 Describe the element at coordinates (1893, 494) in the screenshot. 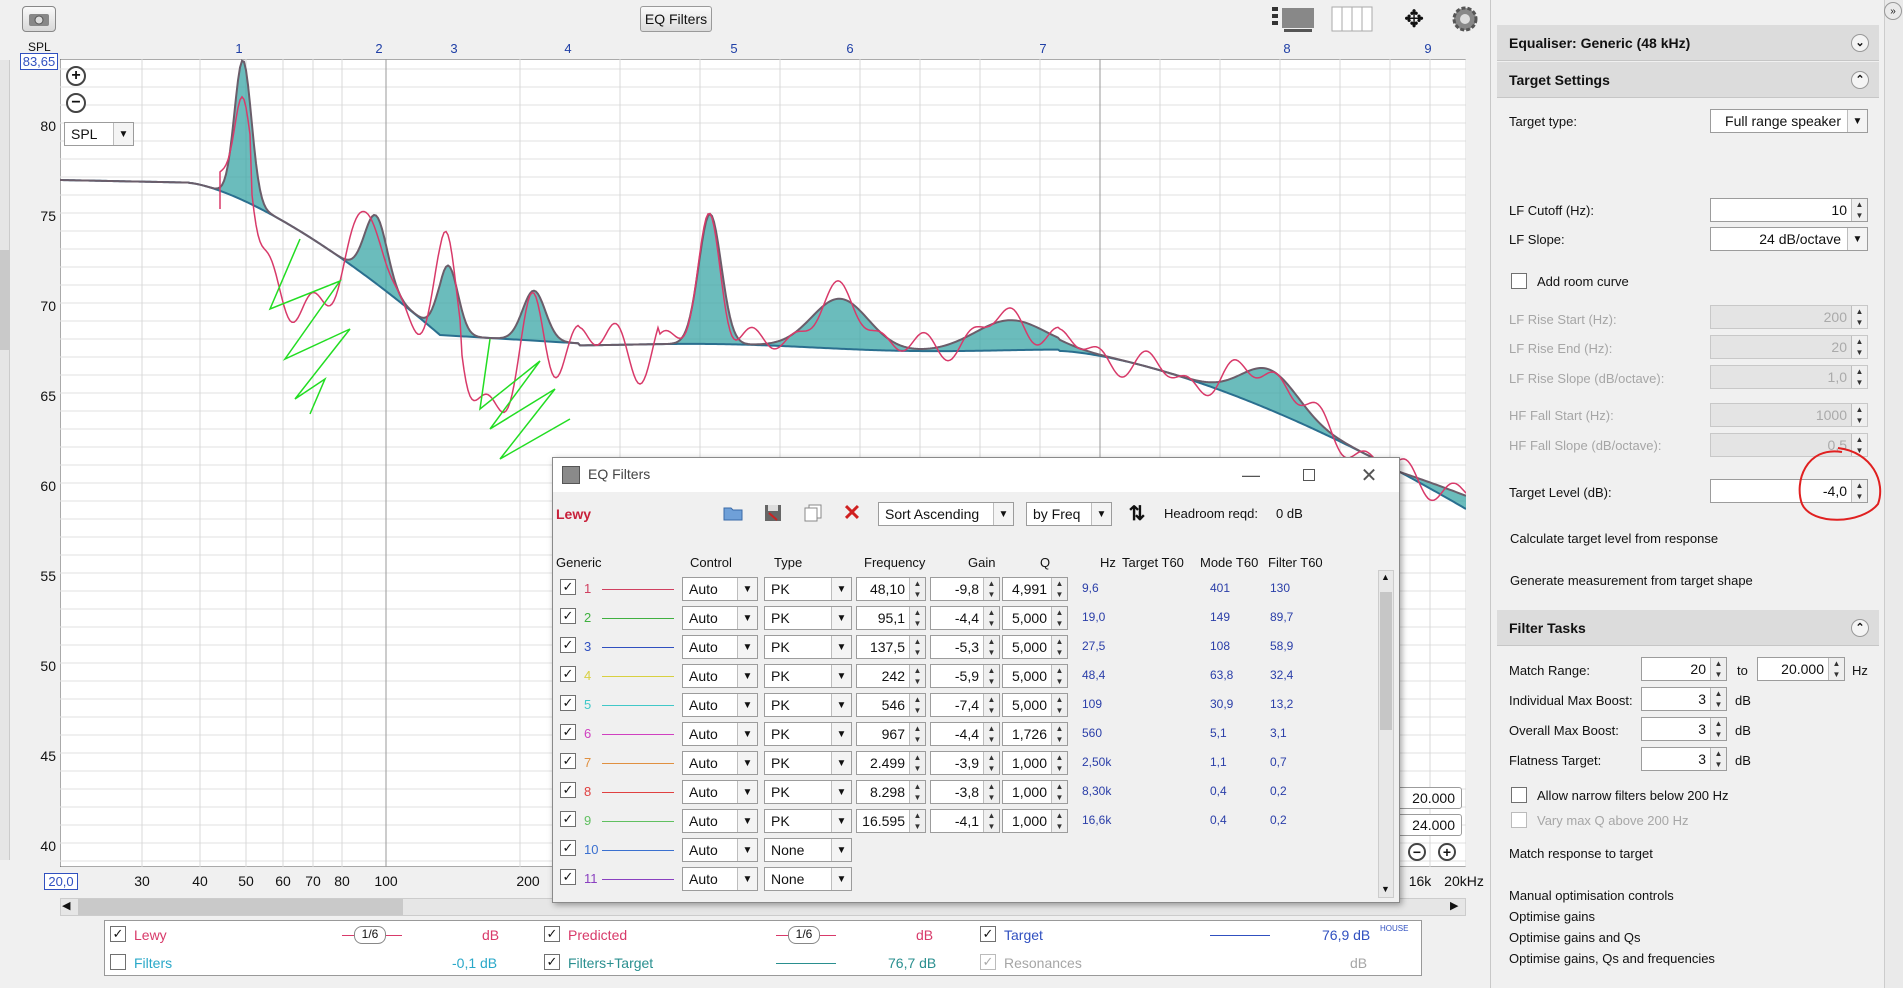

I see `right-panel-scroll-track` at that location.